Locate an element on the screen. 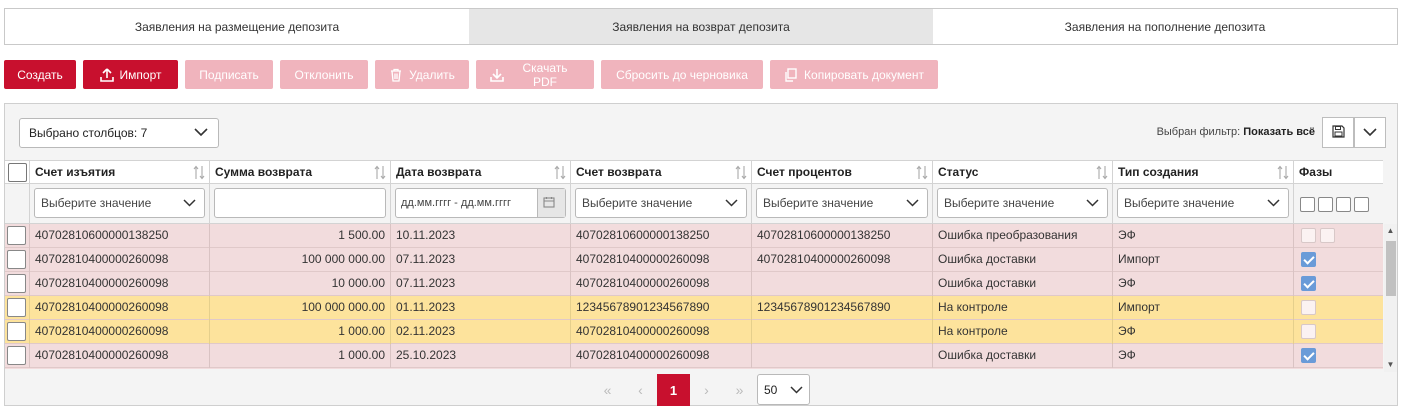  prev-page-button: ‹ is located at coordinates (640, 390).